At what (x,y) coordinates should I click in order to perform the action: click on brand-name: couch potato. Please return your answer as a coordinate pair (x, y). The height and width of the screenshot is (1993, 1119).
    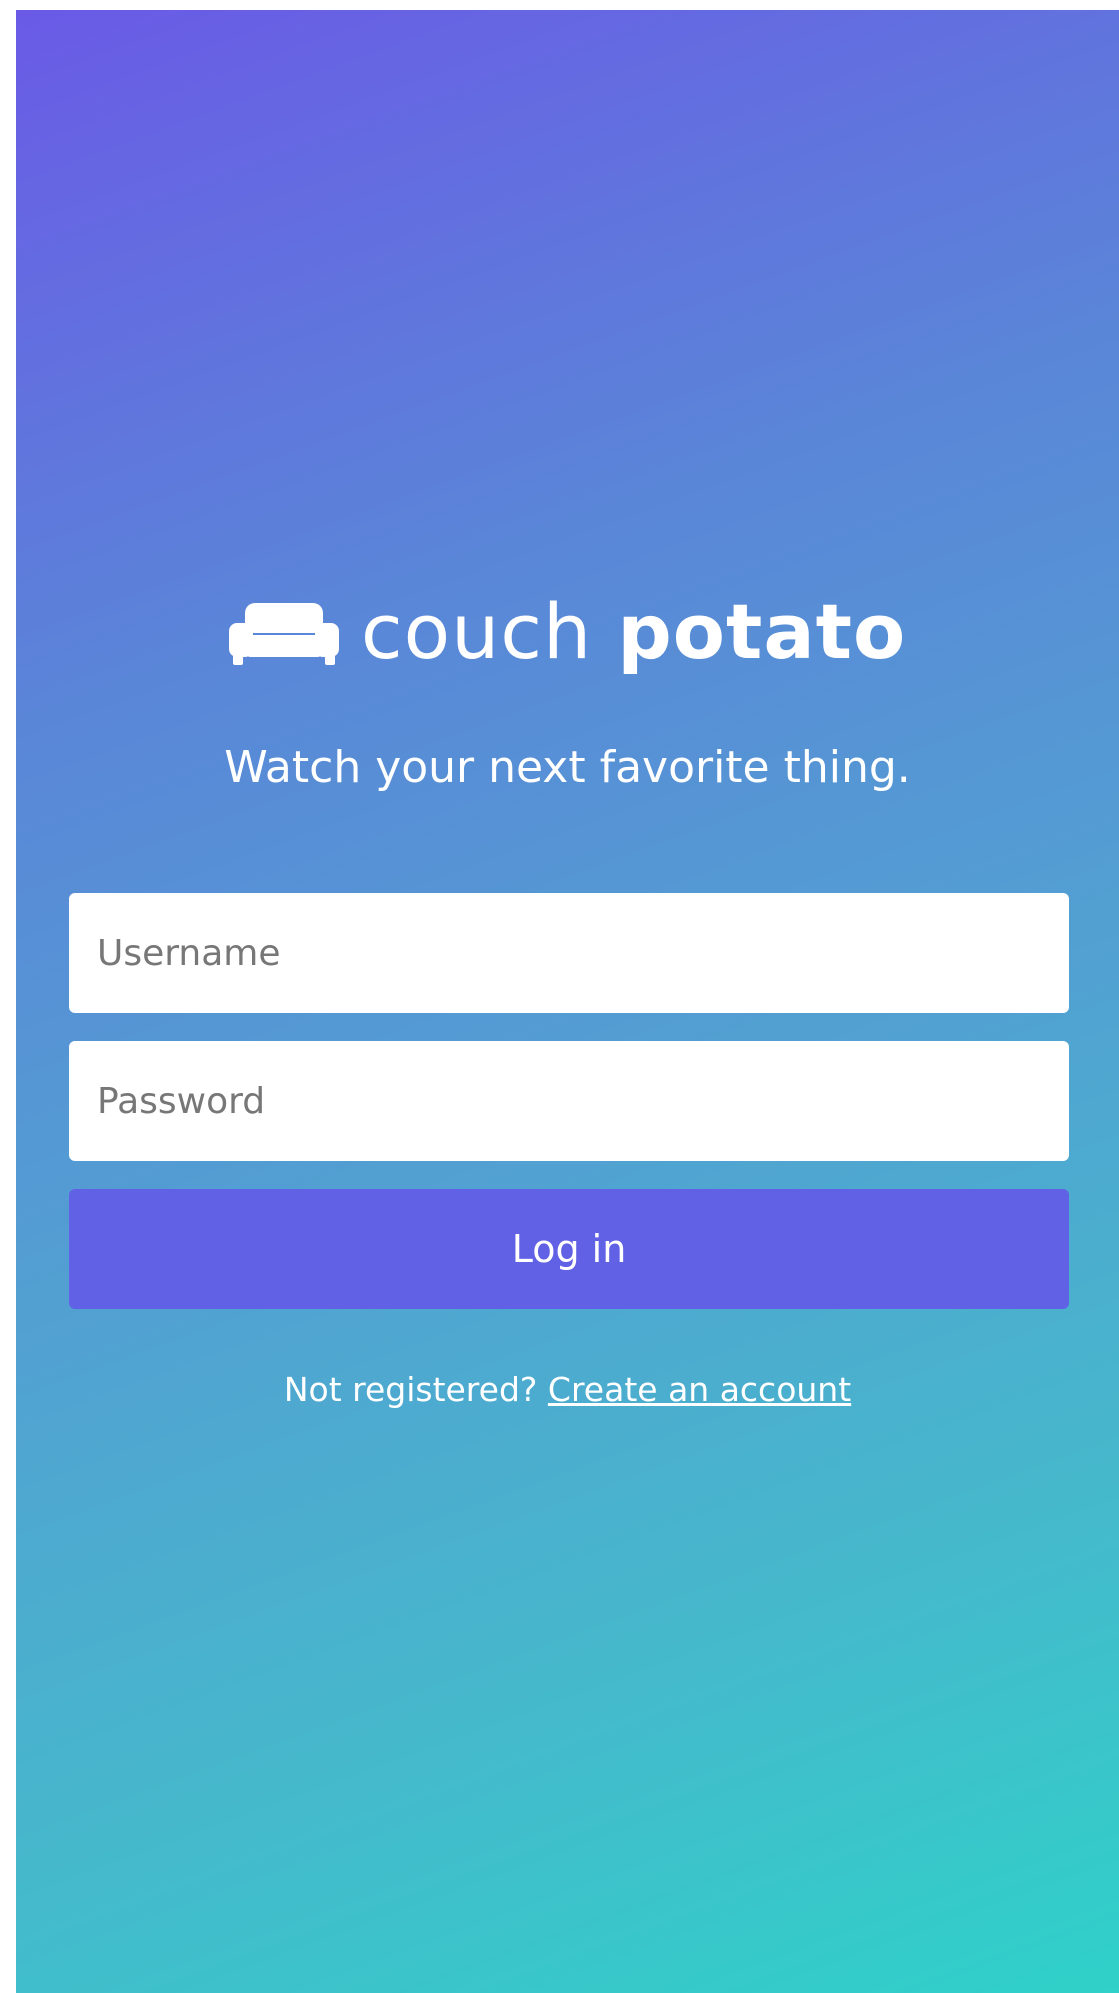
    Looking at the image, I should click on (633, 632).